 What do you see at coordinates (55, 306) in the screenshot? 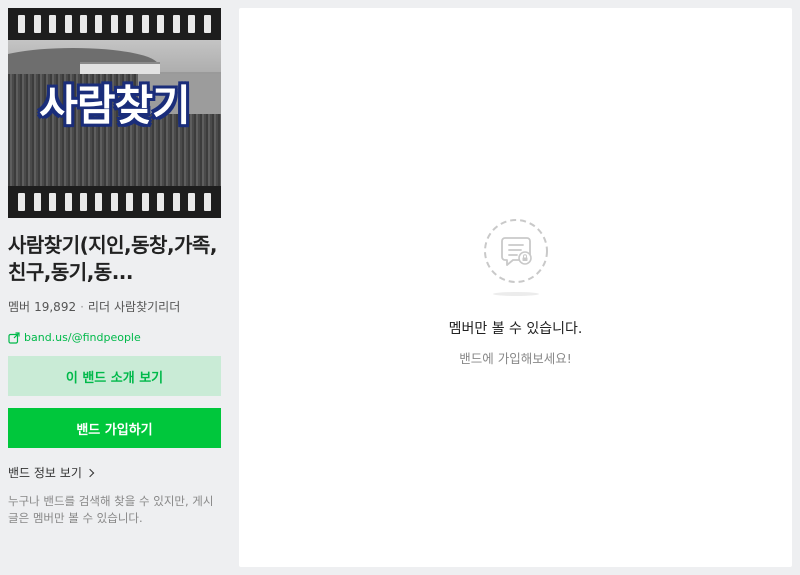
I see `member-count: 19,892` at bounding box center [55, 306].